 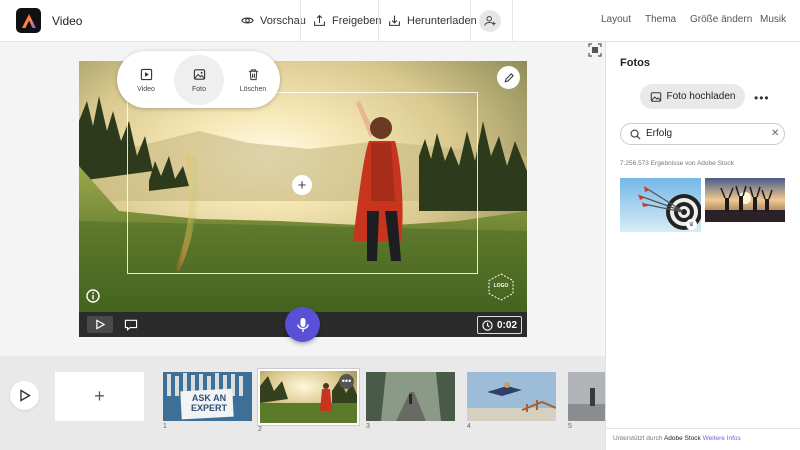 I want to click on menu-item-video: Video, so click(x=146, y=80).